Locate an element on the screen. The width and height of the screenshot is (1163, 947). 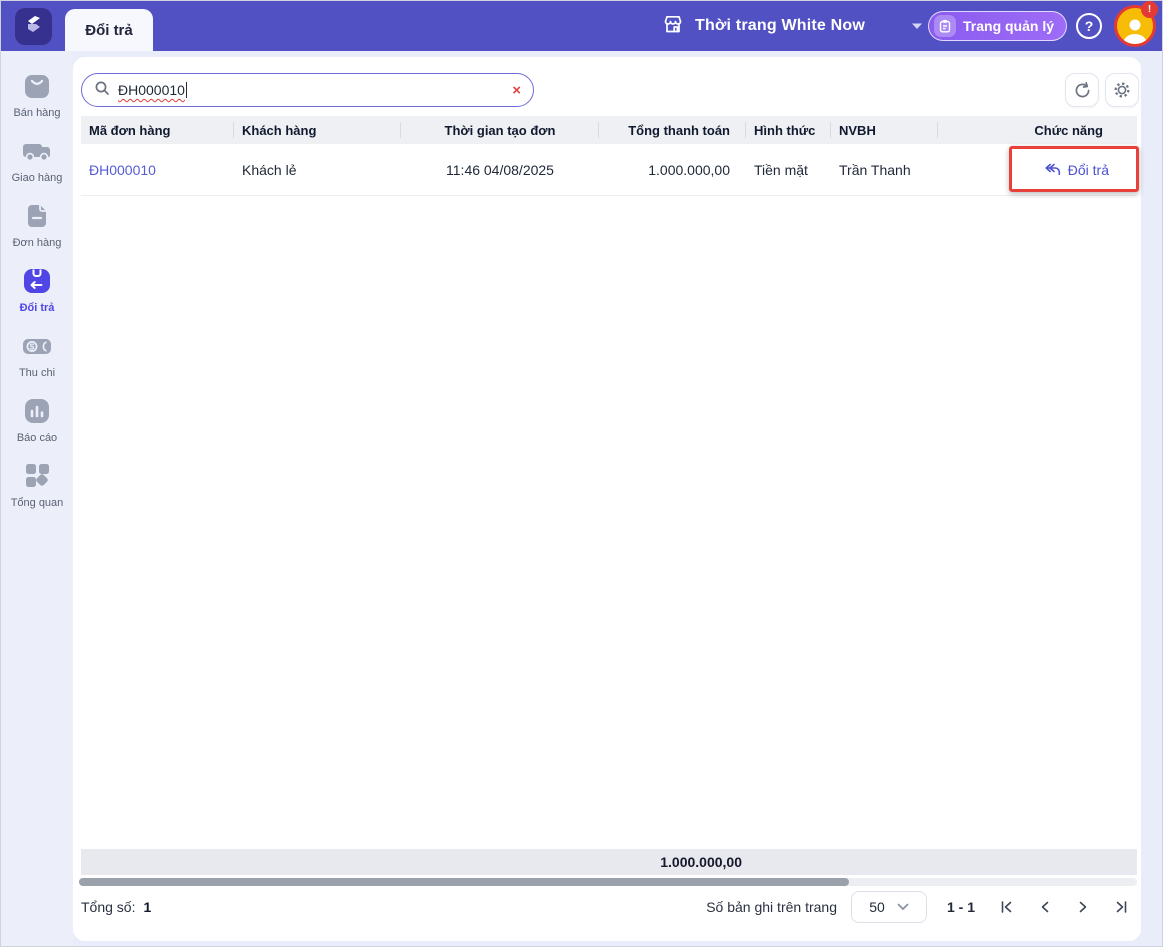
column-header-action: Chức năng is located at coordinates (1037, 130).